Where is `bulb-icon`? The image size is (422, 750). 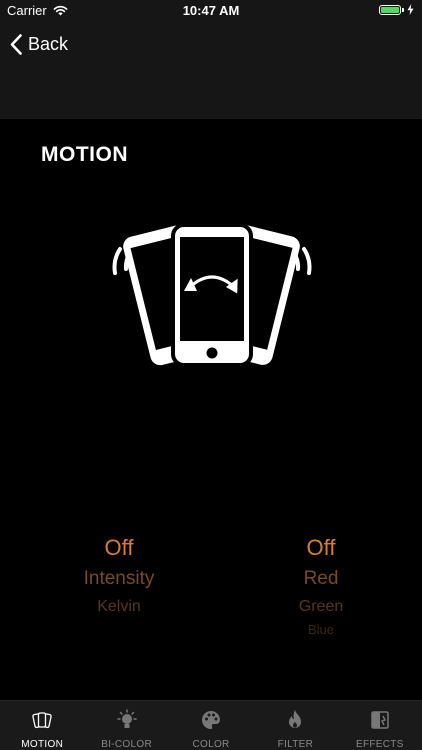
bulb-icon is located at coordinates (127, 720).